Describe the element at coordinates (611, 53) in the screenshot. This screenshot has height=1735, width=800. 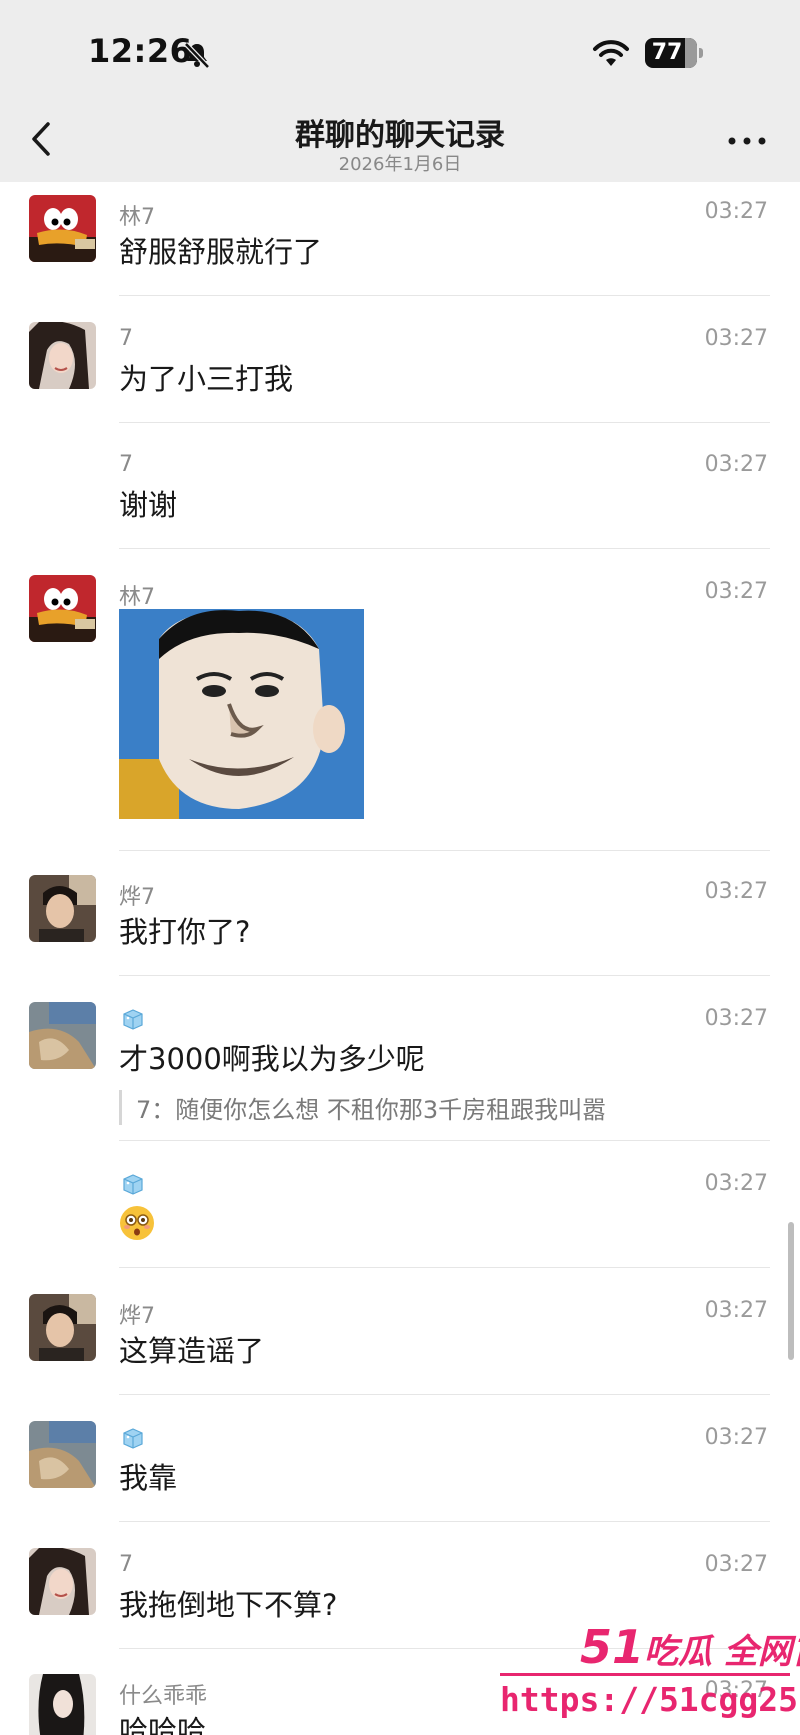
I see `wifi-icon` at that location.